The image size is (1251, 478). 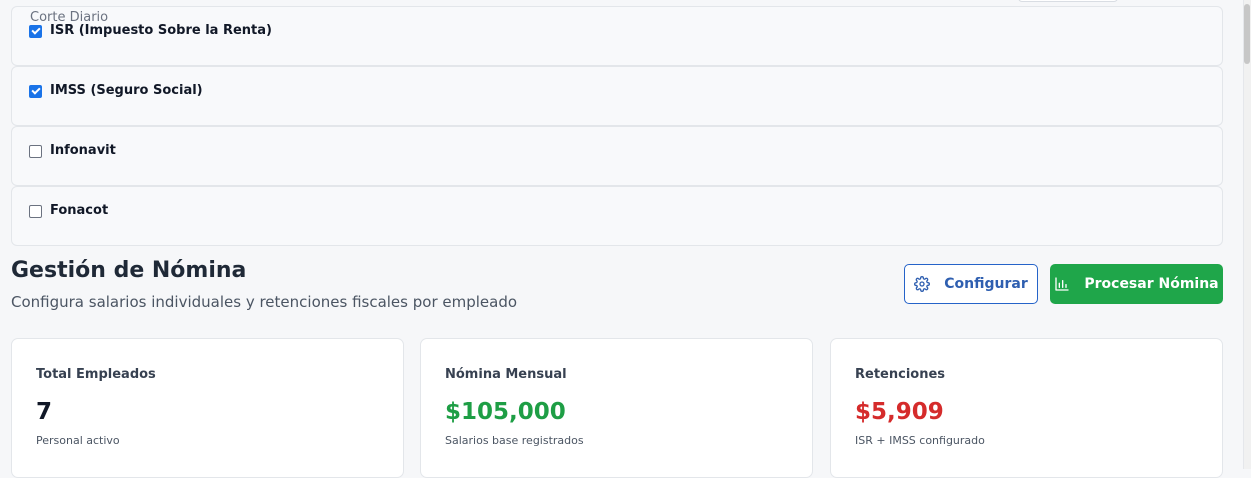 What do you see at coordinates (161, 30) in the screenshot?
I see `deduction-label: ISR (Impuesto Sobre la Renta)` at bounding box center [161, 30].